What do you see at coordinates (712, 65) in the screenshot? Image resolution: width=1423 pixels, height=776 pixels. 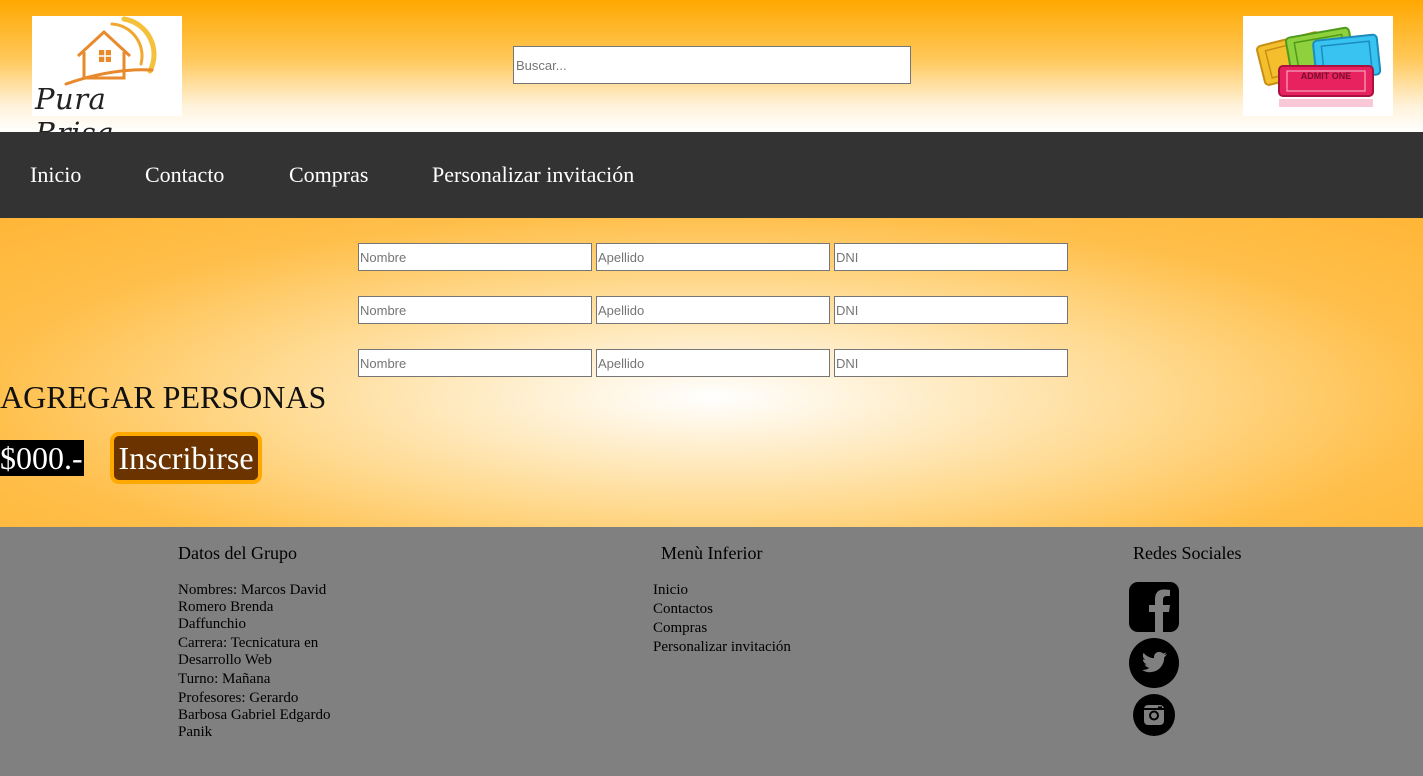 I see `search-input` at bounding box center [712, 65].